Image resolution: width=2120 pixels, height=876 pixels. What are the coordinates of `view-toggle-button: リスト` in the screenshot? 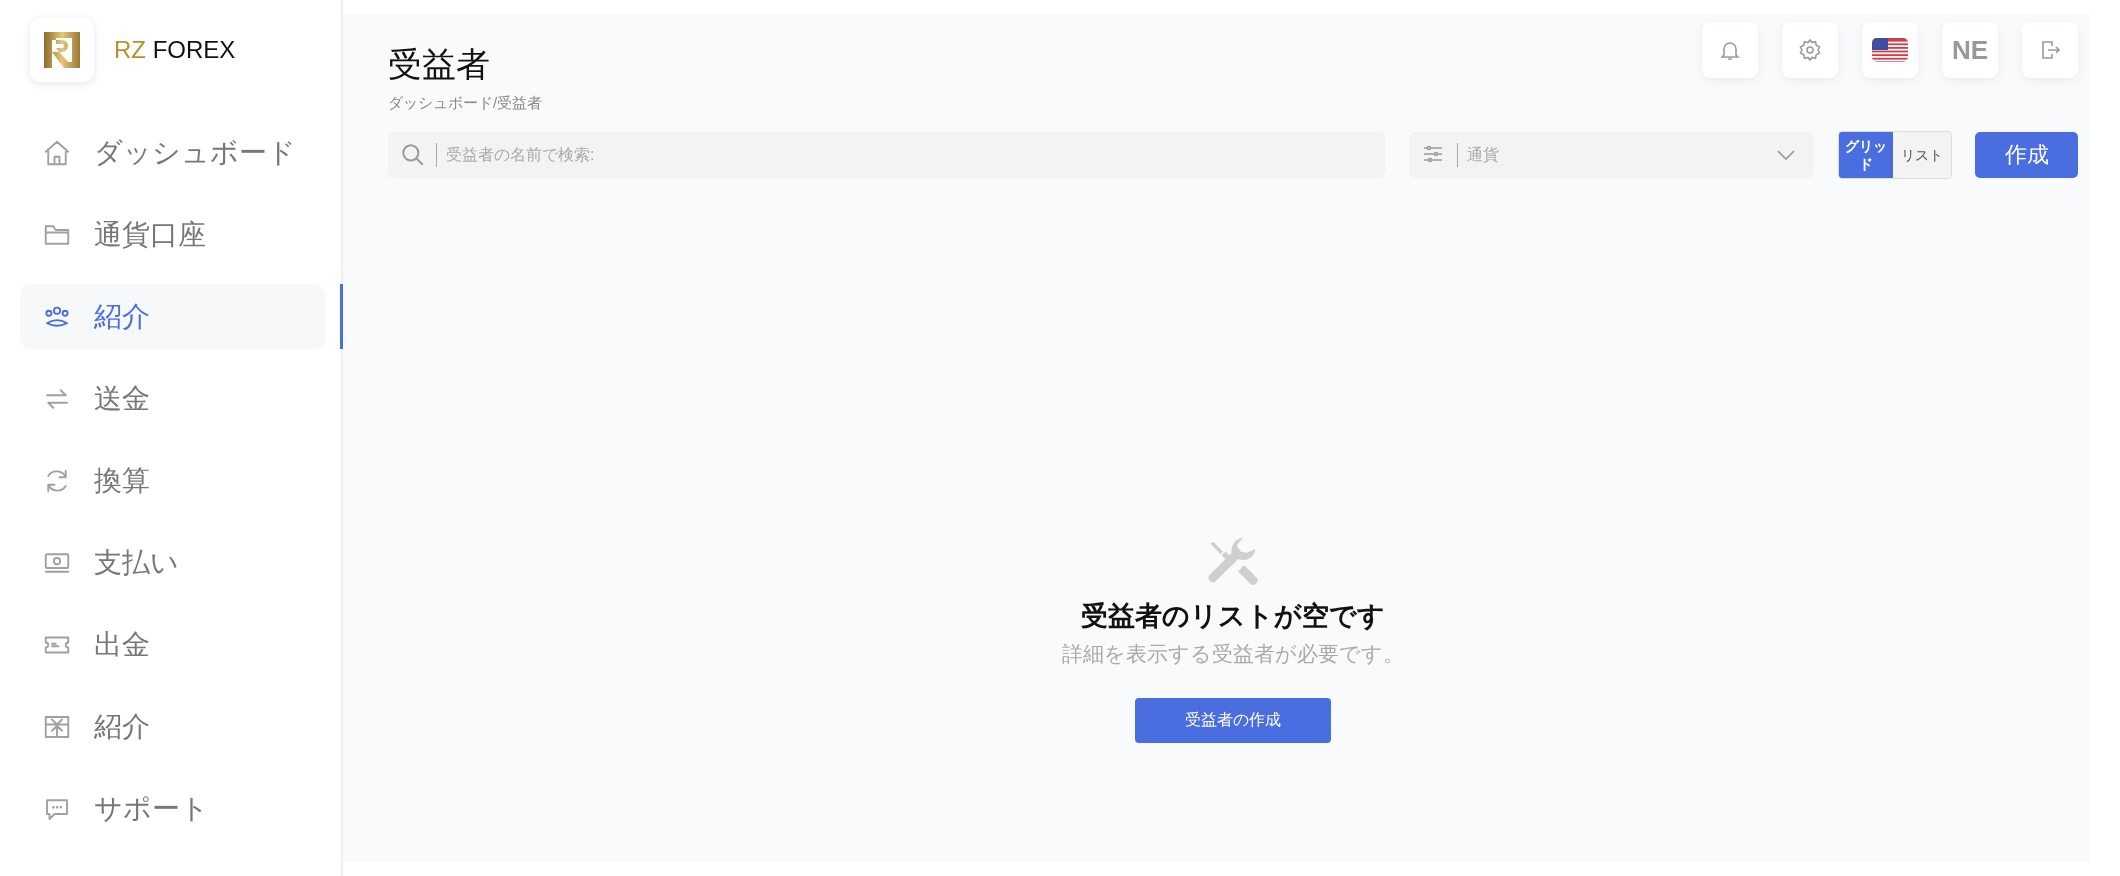 It's located at (1922, 155).